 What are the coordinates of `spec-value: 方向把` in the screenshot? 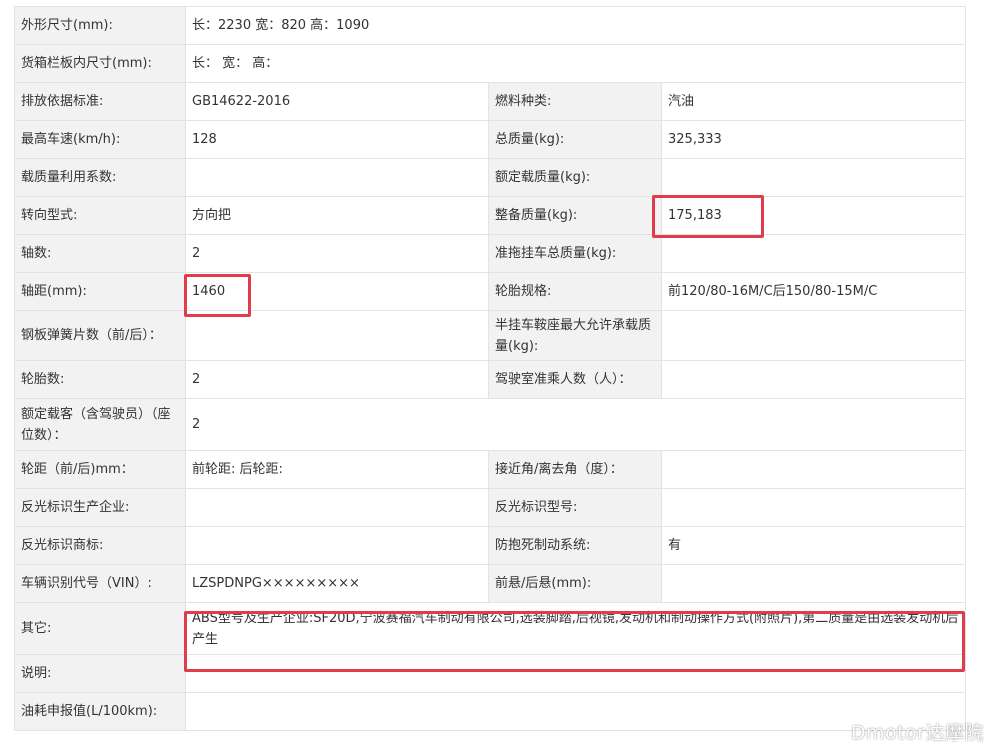 It's located at (337, 215).